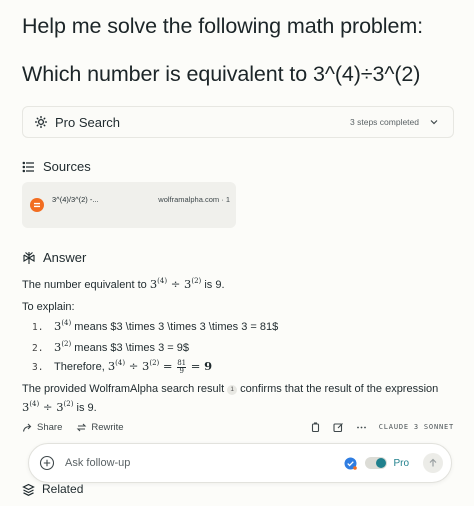 The image size is (474, 506). I want to click on related-heading: Related, so click(52, 489).